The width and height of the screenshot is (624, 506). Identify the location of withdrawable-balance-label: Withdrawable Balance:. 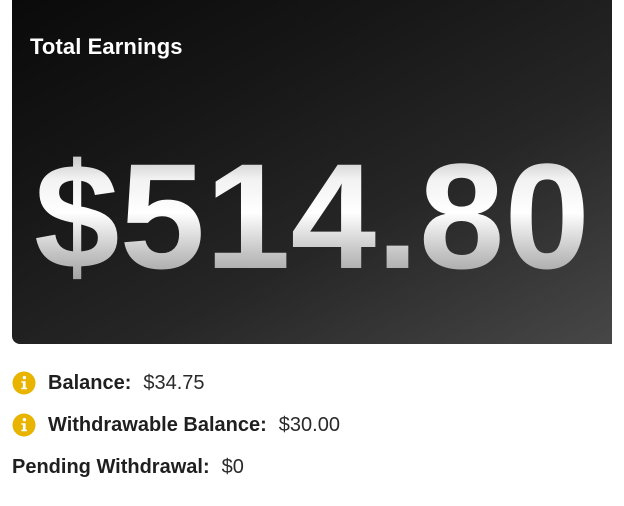
(157, 424).